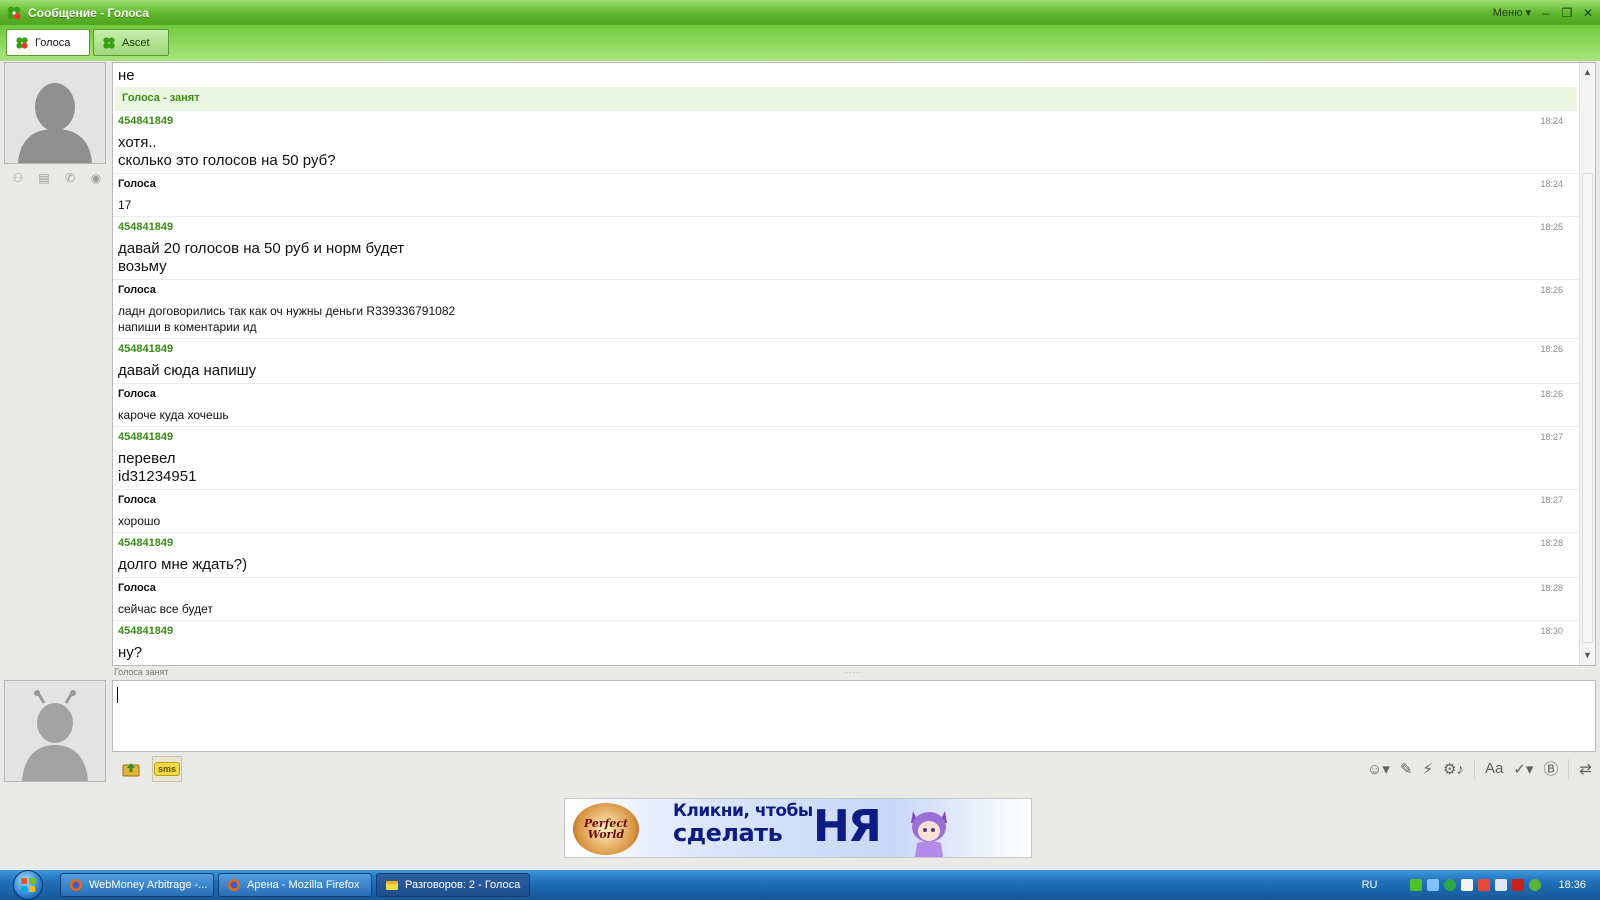  What do you see at coordinates (846, 405) in the screenshot?
I see `message-item: Голоса 18:26 кароче куда хочешь` at bounding box center [846, 405].